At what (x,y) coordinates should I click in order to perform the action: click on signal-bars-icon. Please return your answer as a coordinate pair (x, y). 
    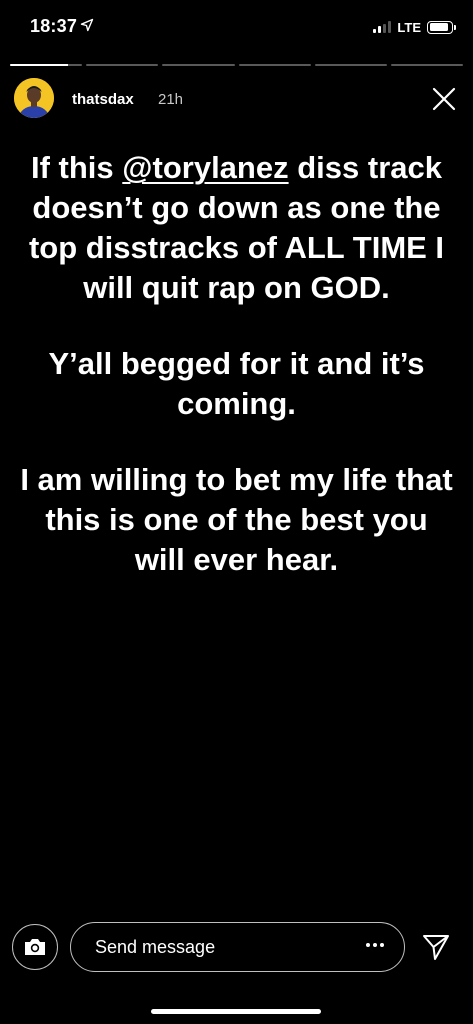
    Looking at the image, I should click on (382, 27).